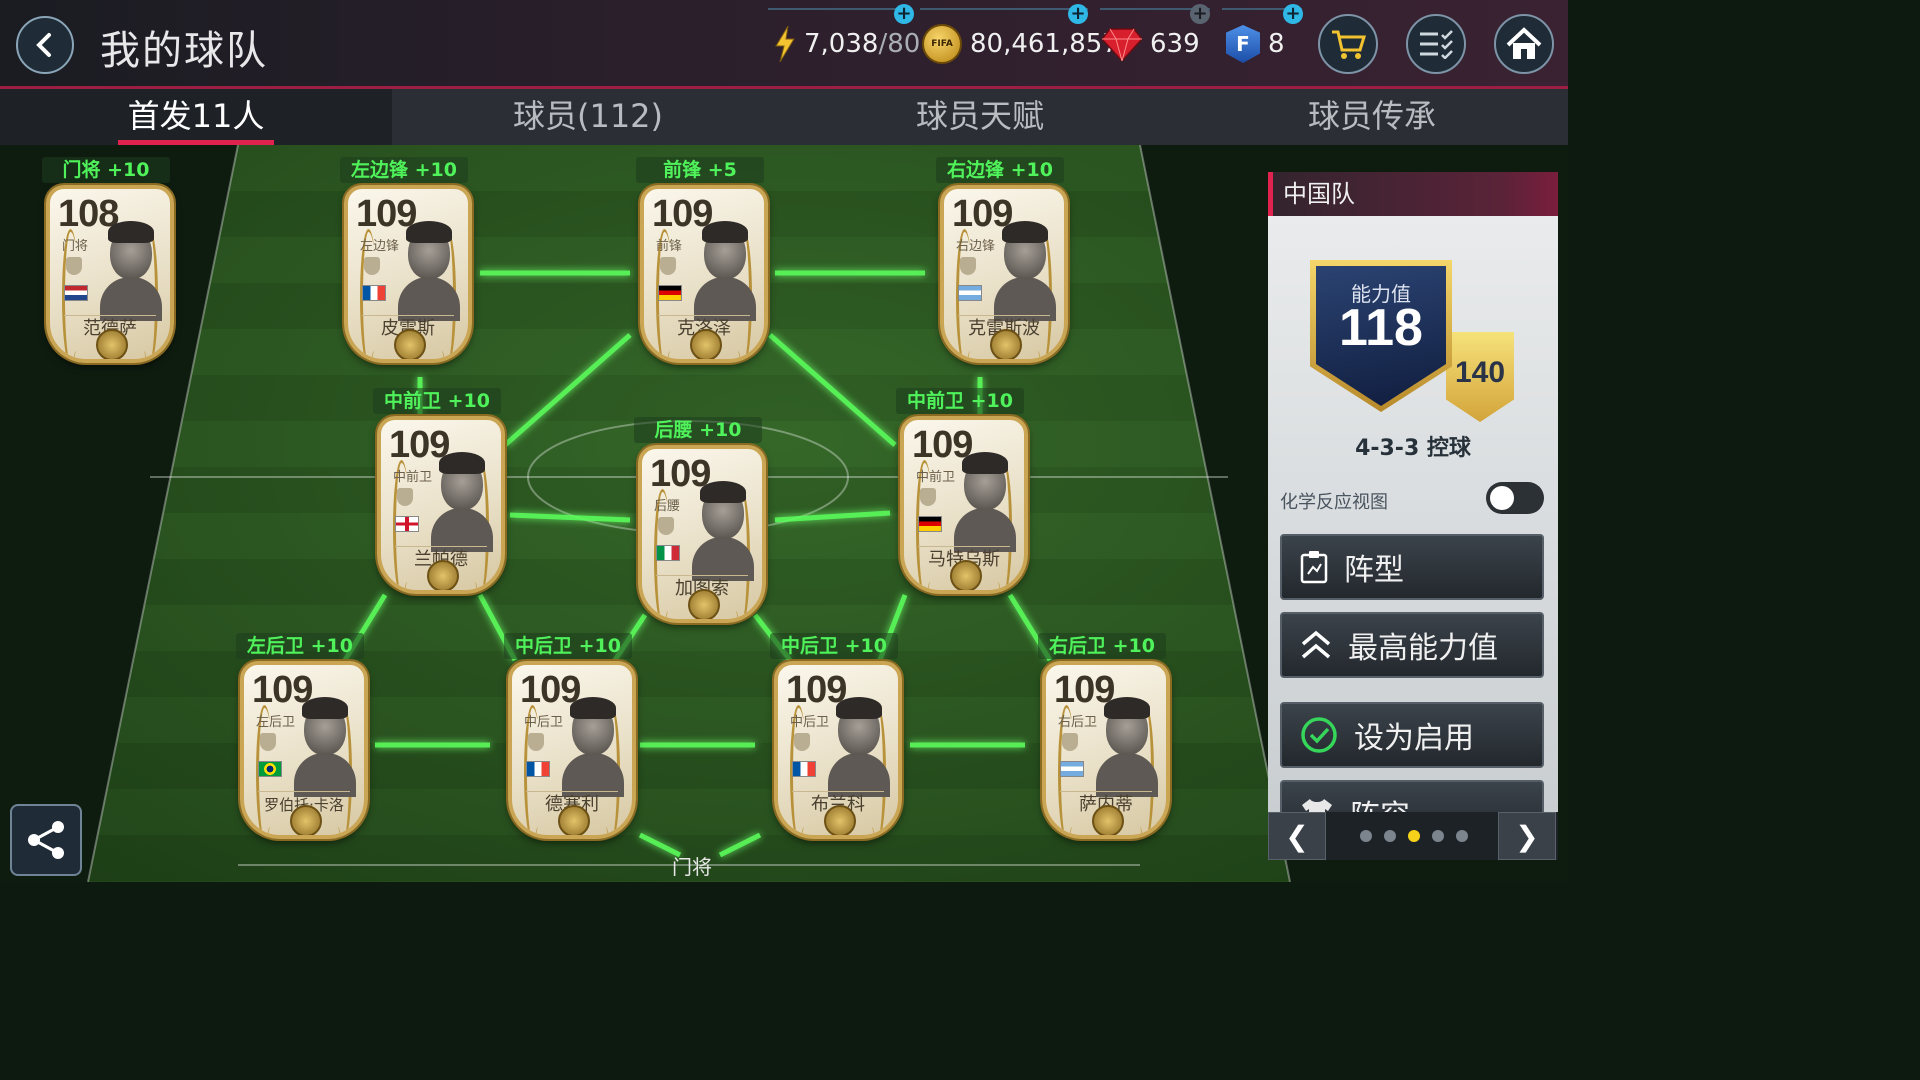 The height and width of the screenshot is (1080, 1920). Describe the element at coordinates (1122, 44) in the screenshot. I see `gem-icon` at that location.